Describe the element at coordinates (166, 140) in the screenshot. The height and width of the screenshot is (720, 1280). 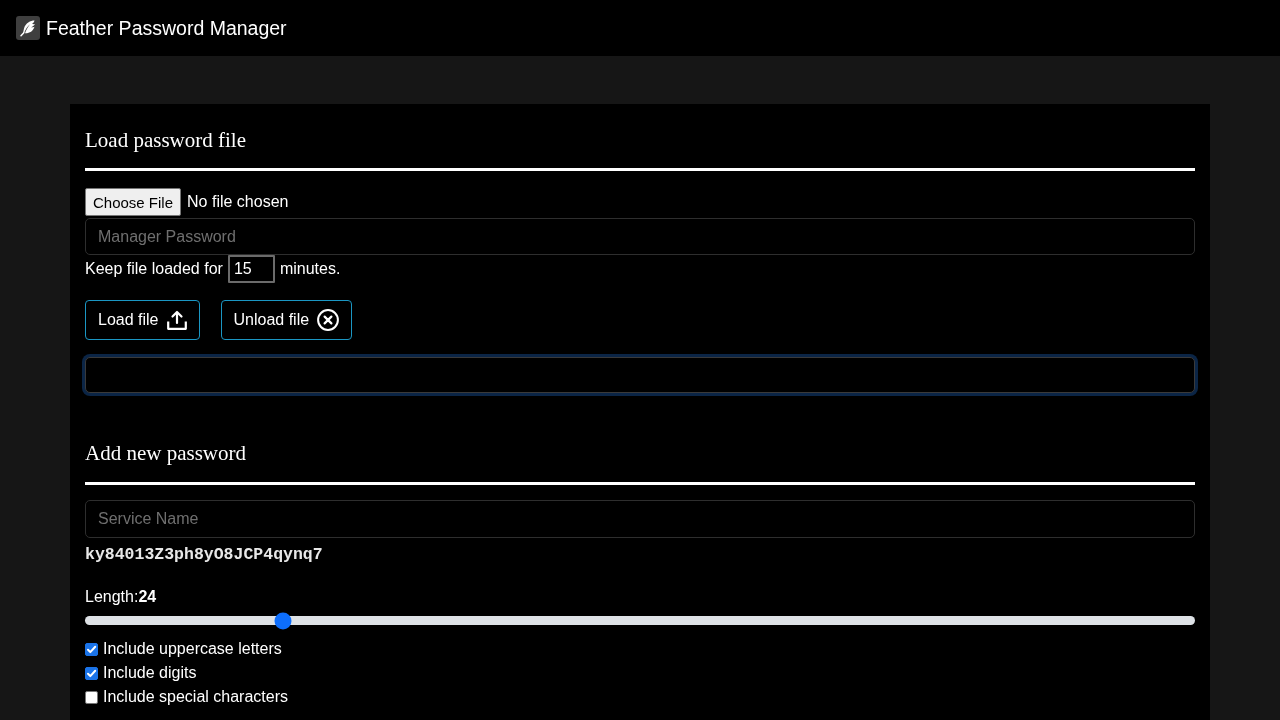
I see `section-heading: Load password file` at that location.